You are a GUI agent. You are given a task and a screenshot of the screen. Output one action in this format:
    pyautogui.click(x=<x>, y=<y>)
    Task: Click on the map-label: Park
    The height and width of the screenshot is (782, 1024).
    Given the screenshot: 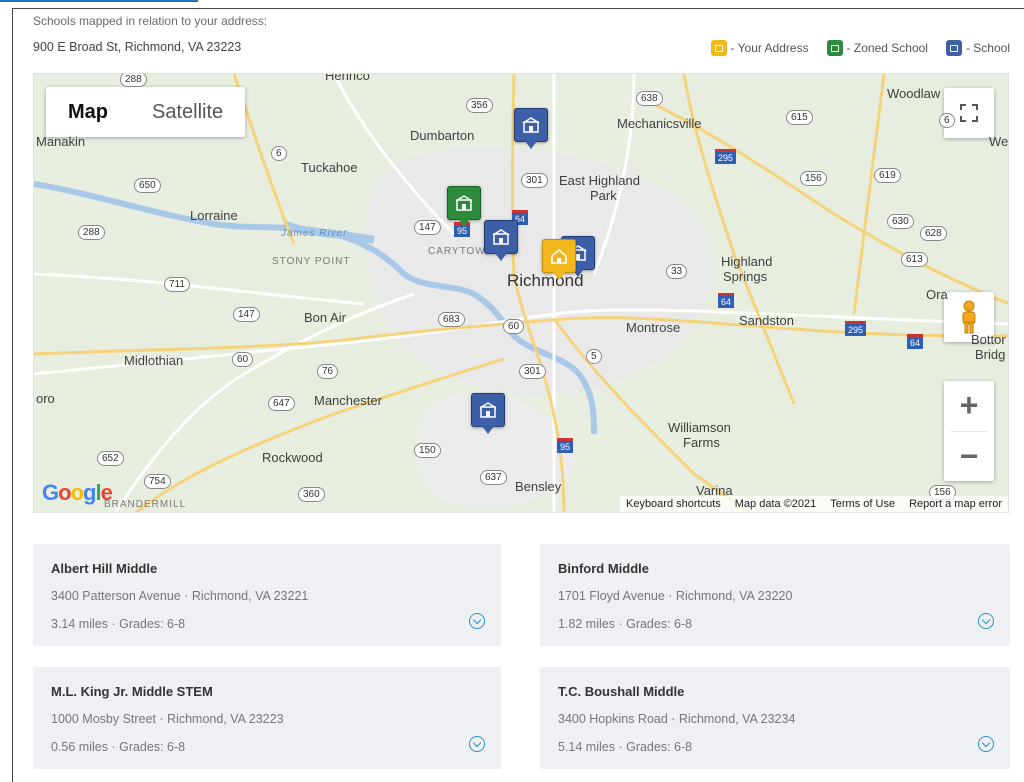 What is the action you would take?
    pyautogui.click(x=603, y=195)
    